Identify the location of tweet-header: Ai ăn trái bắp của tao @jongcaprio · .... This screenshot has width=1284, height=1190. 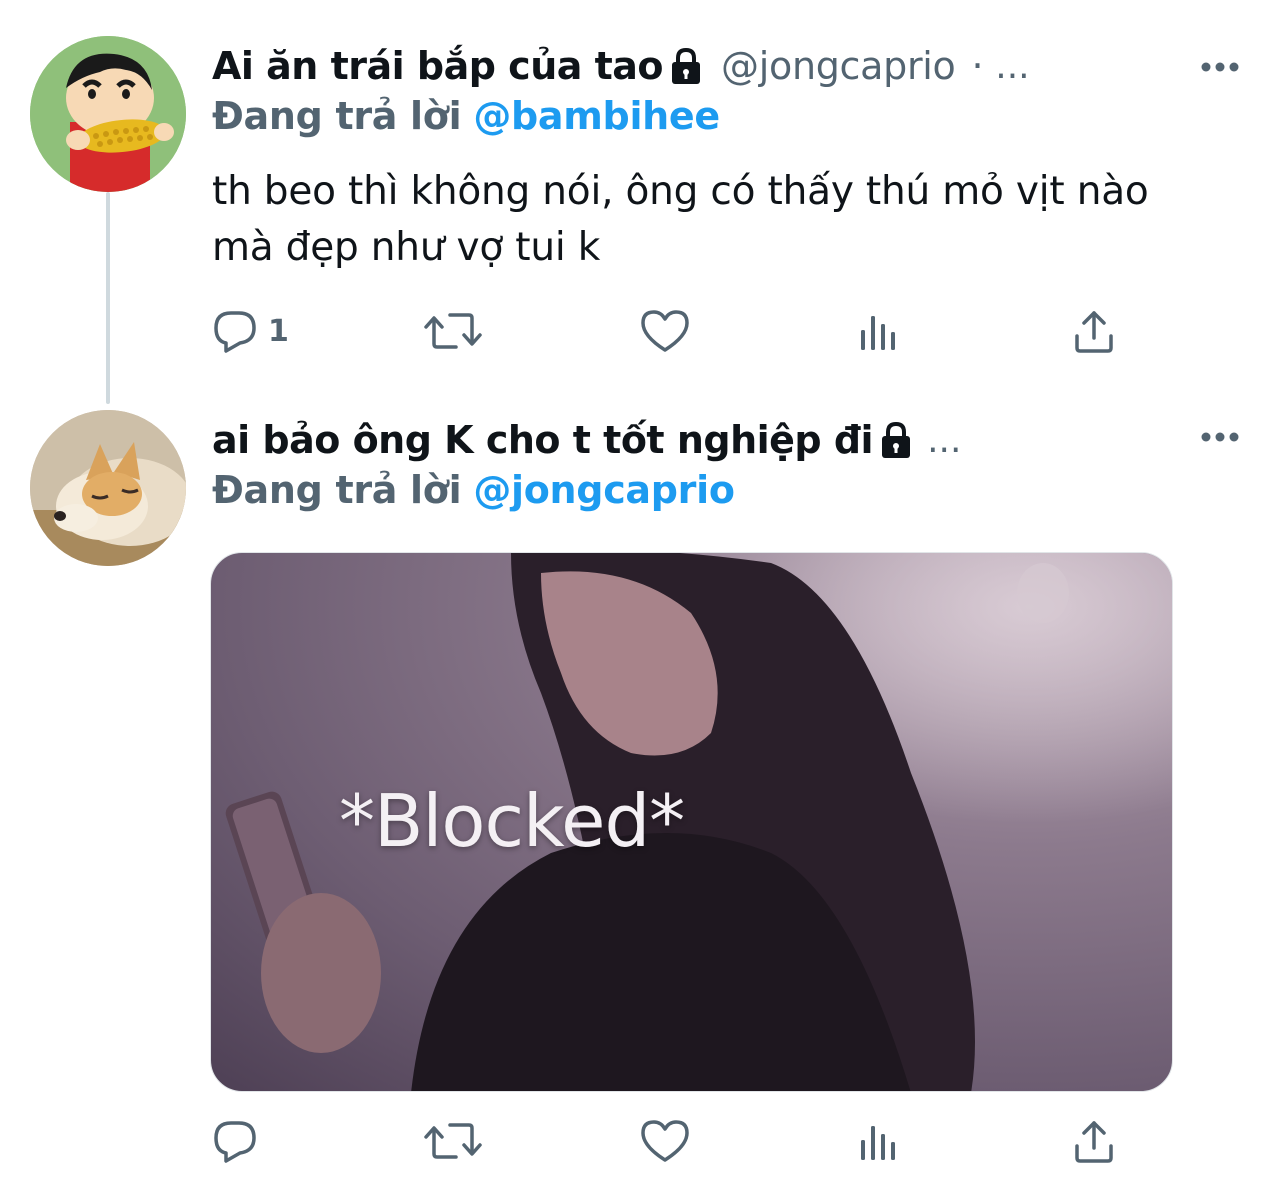
(621, 66).